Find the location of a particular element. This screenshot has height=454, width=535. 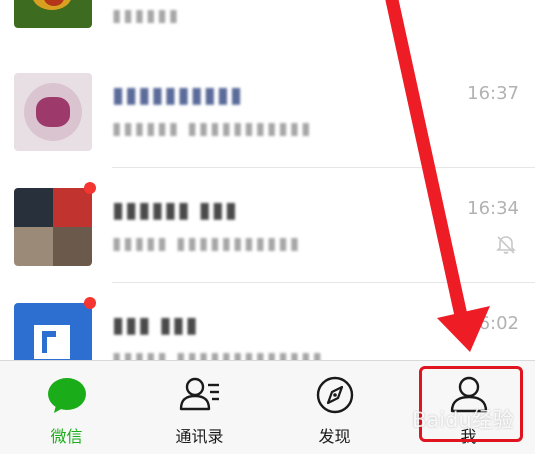

chat-preview: ▮▮▮▮▮▮ is located at coordinates (146, 16).